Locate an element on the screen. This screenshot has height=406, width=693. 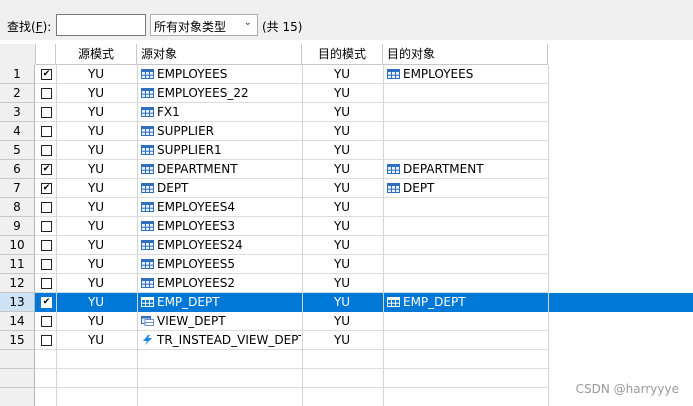
header-target-object: 目的对象 is located at coordinates (465, 54).